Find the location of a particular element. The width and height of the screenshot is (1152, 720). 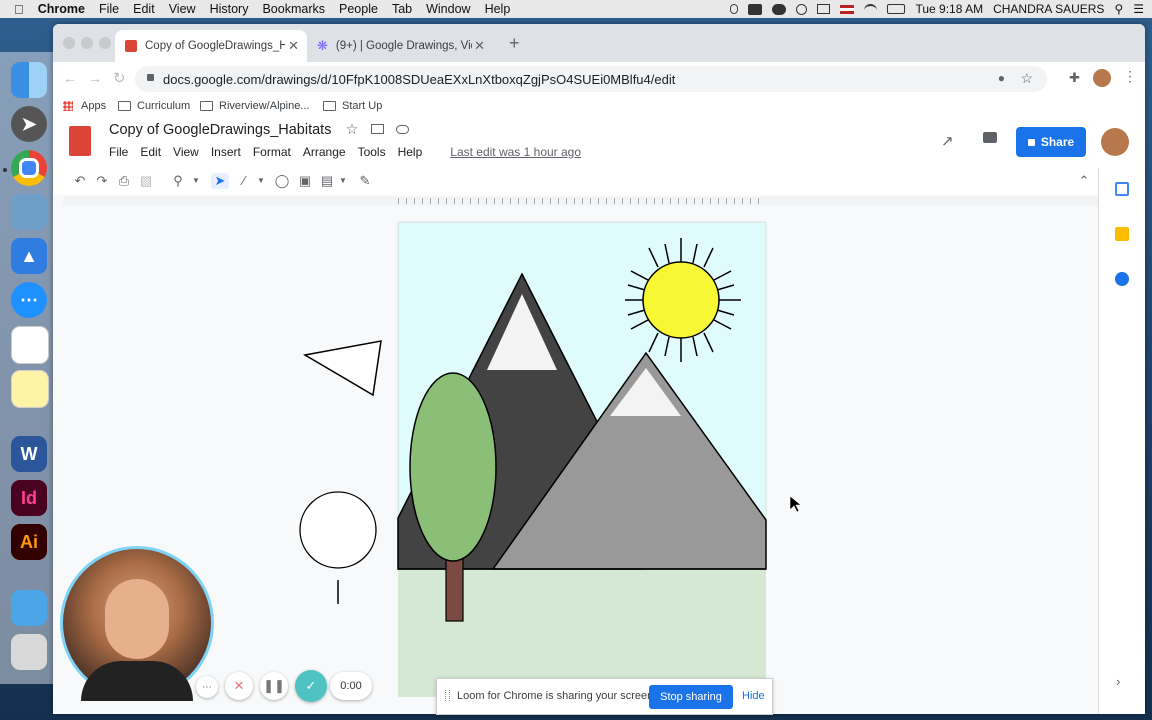

preview-icon is located at coordinates (29, 212).